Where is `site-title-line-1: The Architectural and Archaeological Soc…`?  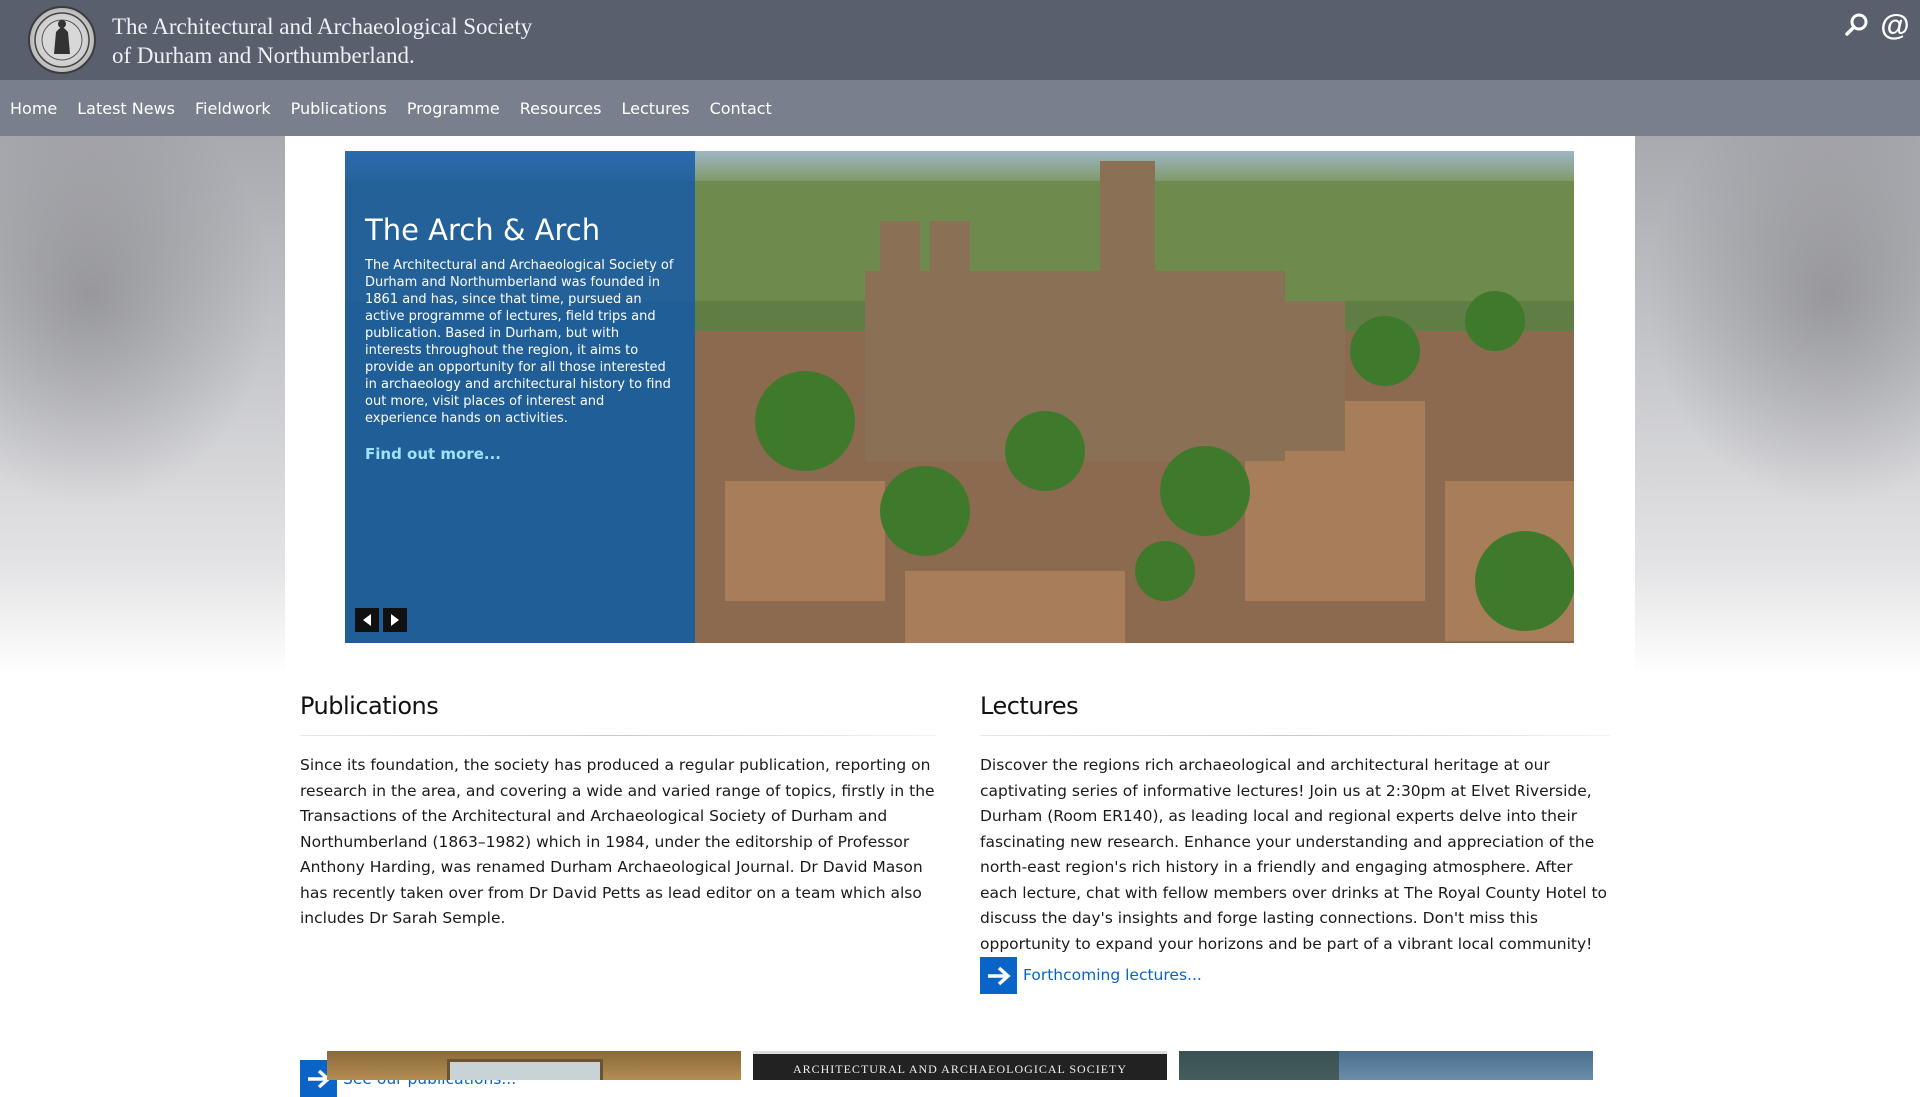
site-title-line-1: The Architectural and Archaeological Soc… is located at coordinates (322, 26).